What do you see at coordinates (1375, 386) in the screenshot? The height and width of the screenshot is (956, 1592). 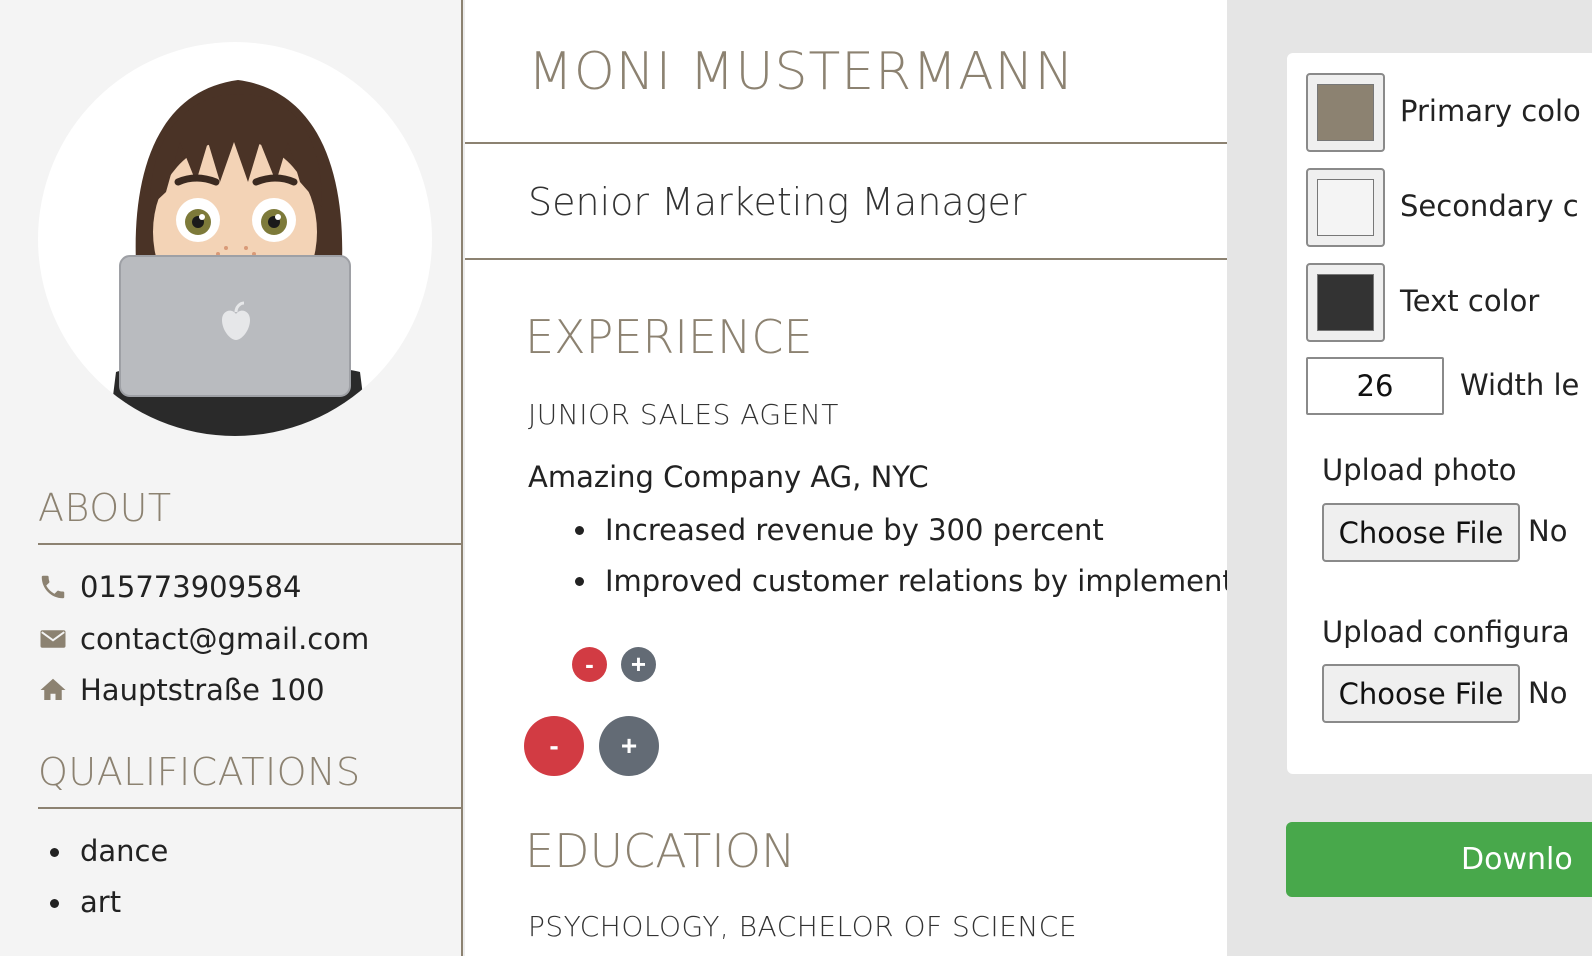 I see `width-input` at bounding box center [1375, 386].